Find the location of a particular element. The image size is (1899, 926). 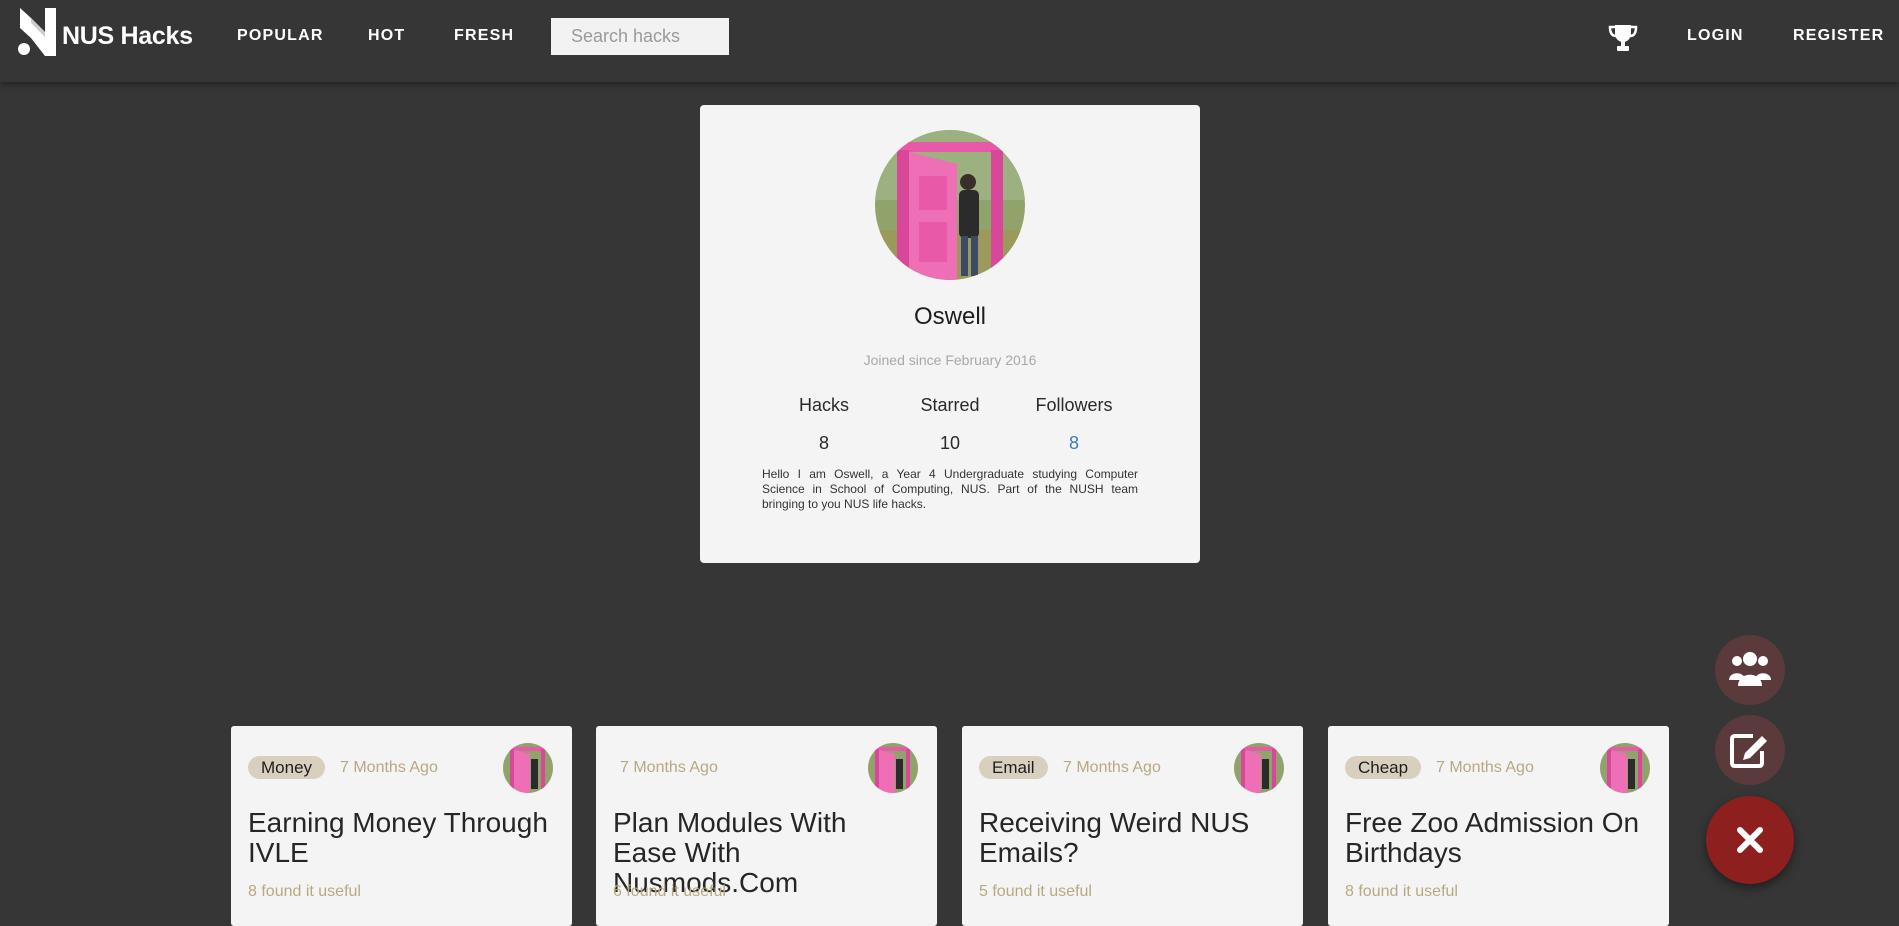

nav-popular: POPULAR is located at coordinates (280, 36).